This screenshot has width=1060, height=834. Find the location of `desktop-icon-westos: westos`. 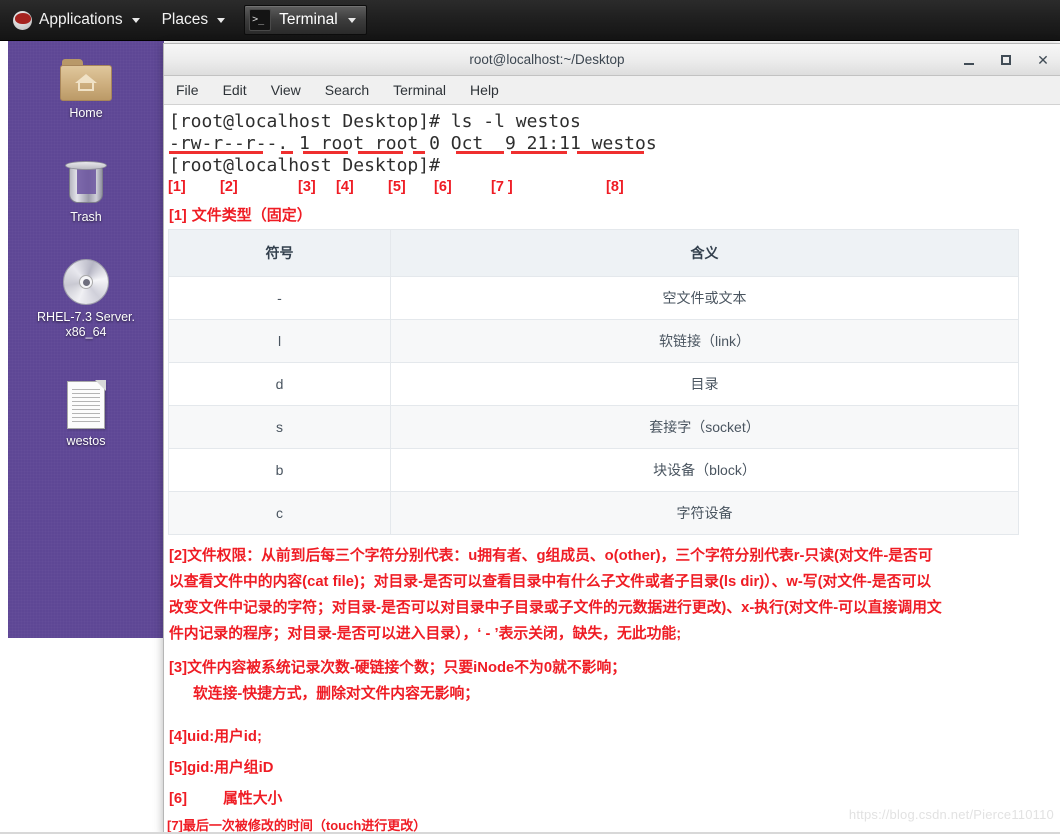

desktop-icon-westos: westos is located at coordinates (86, 414).